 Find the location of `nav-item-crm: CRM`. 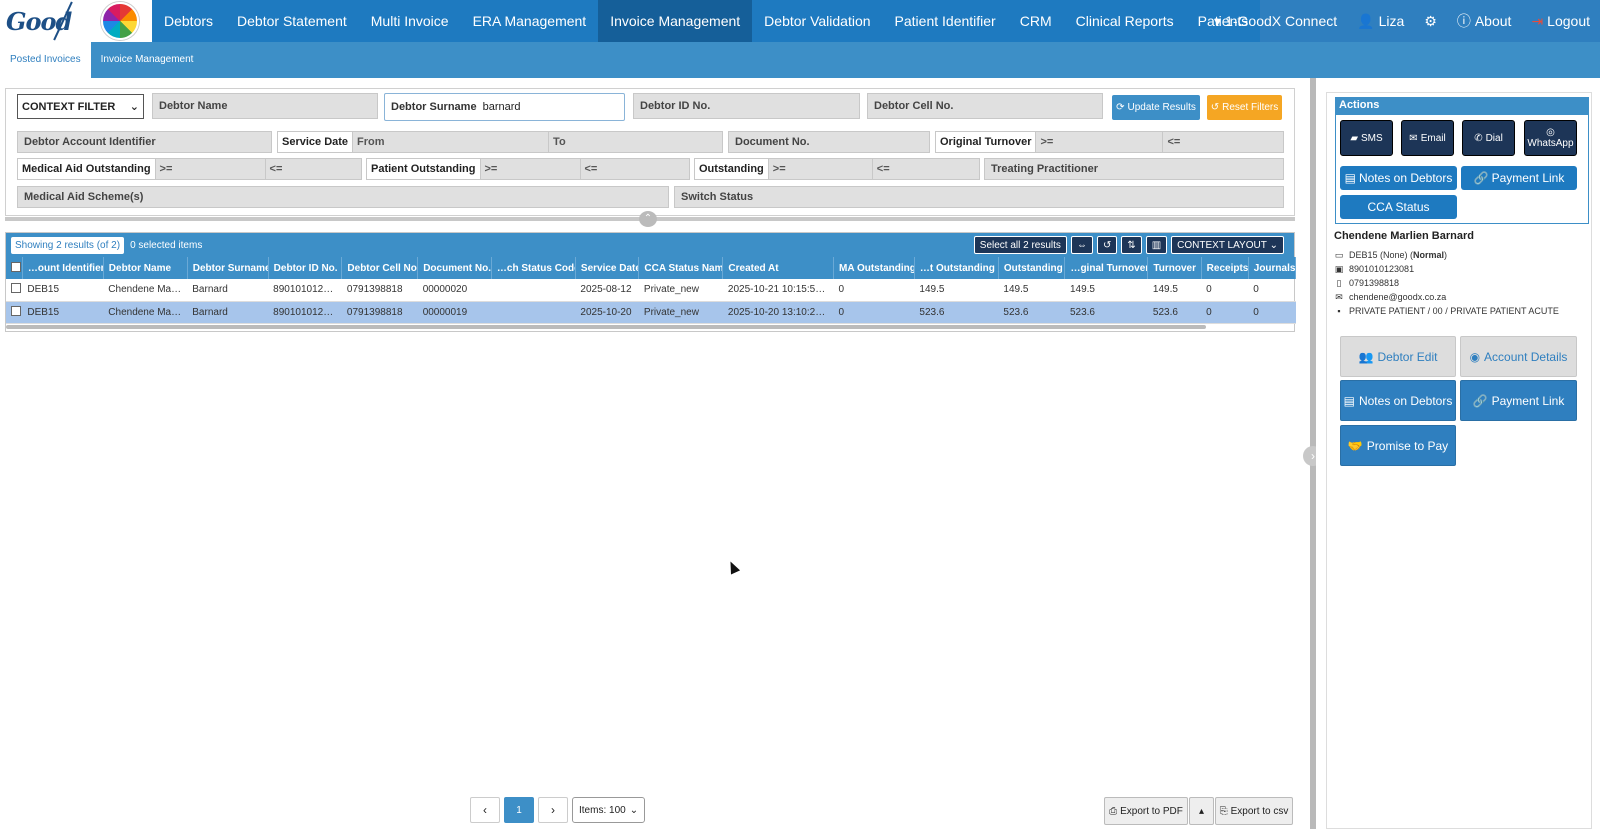

nav-item-crm: CRM is located at coordinates (1035, 21).